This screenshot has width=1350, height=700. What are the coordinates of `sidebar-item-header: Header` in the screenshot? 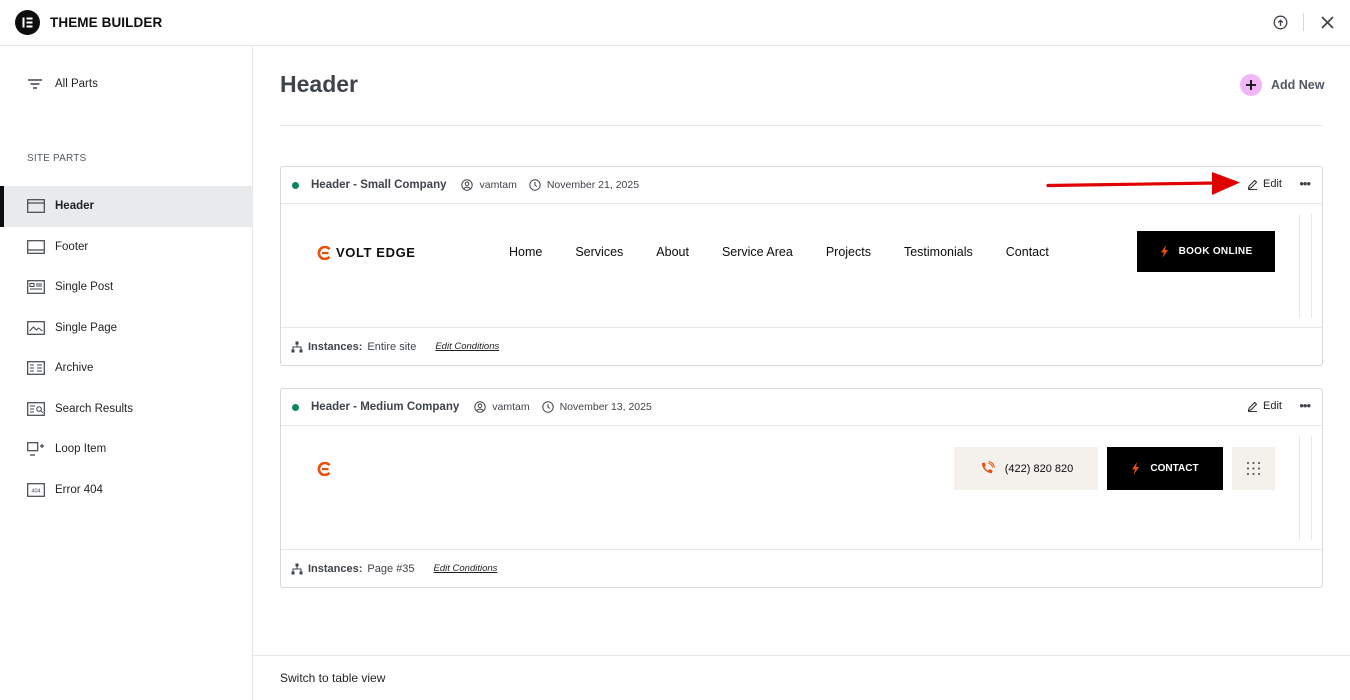 It's located at (126, 206).